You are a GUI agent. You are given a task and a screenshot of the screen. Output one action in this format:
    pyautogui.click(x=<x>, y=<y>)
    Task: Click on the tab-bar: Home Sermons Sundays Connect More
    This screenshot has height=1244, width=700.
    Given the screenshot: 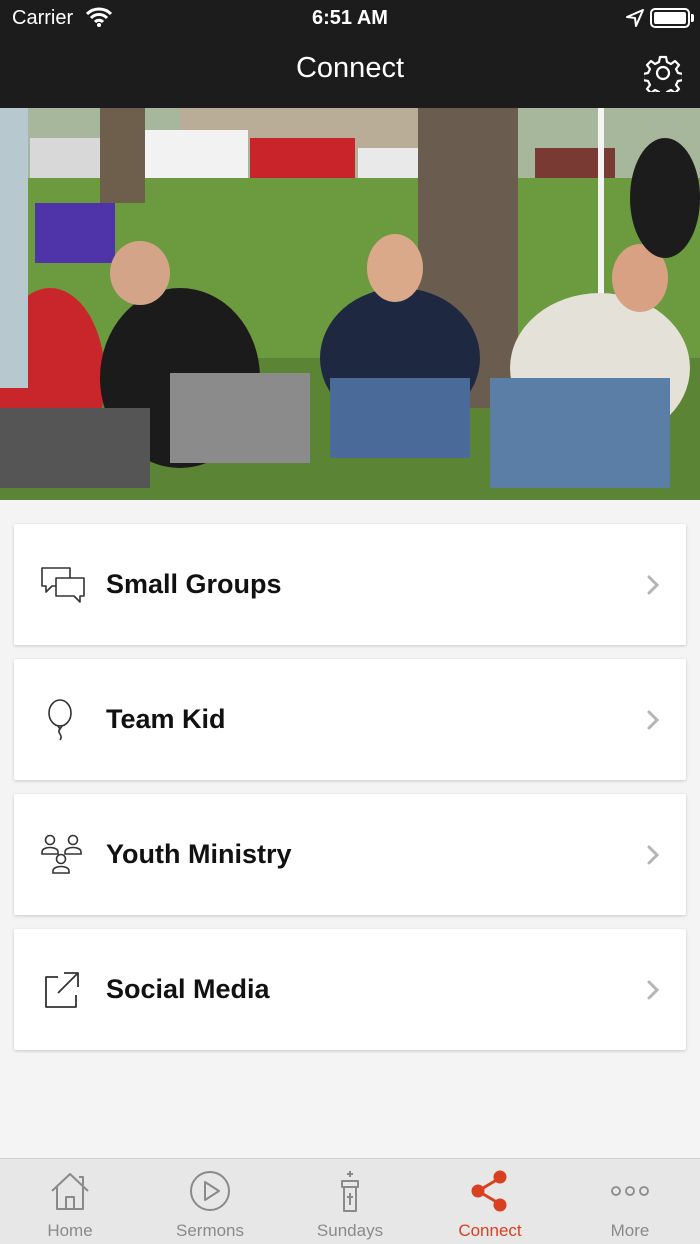 What is the action you would take?
    pyautogui.click(x=350, y=1201)
    